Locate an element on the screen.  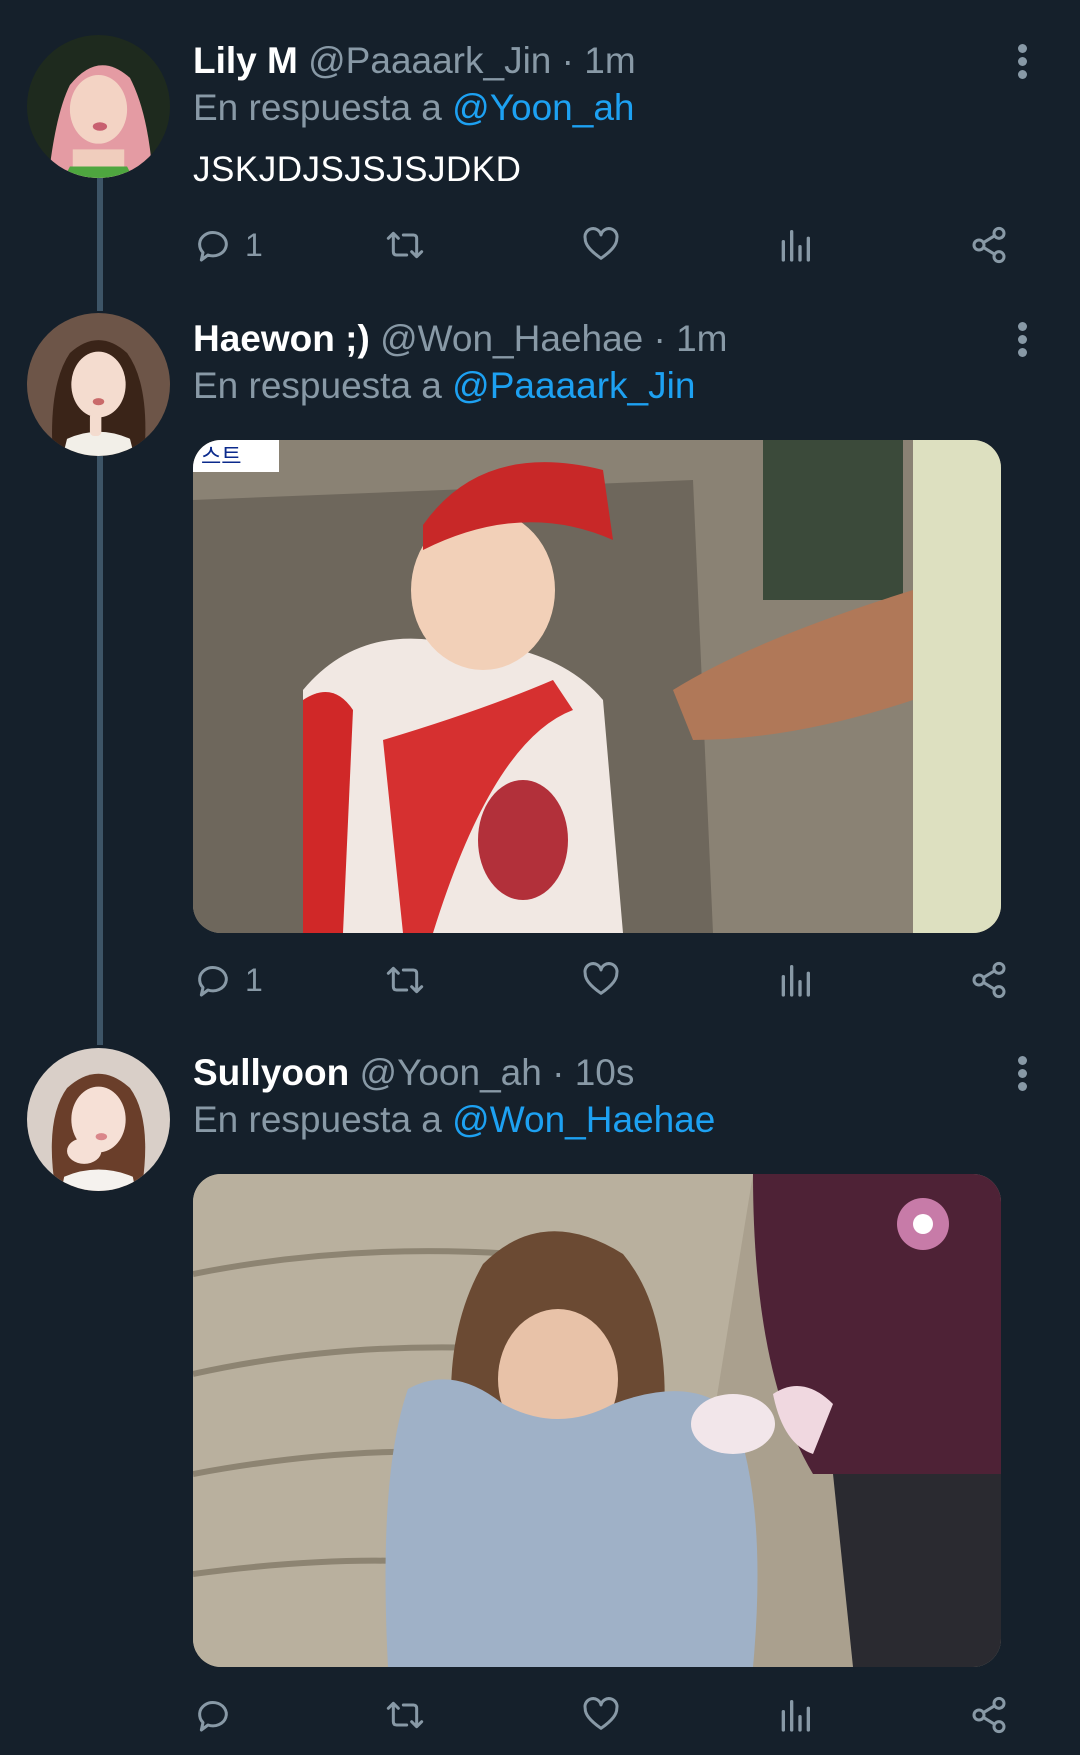
display-name: Haewon ;) is located at coordinates (281, 338).